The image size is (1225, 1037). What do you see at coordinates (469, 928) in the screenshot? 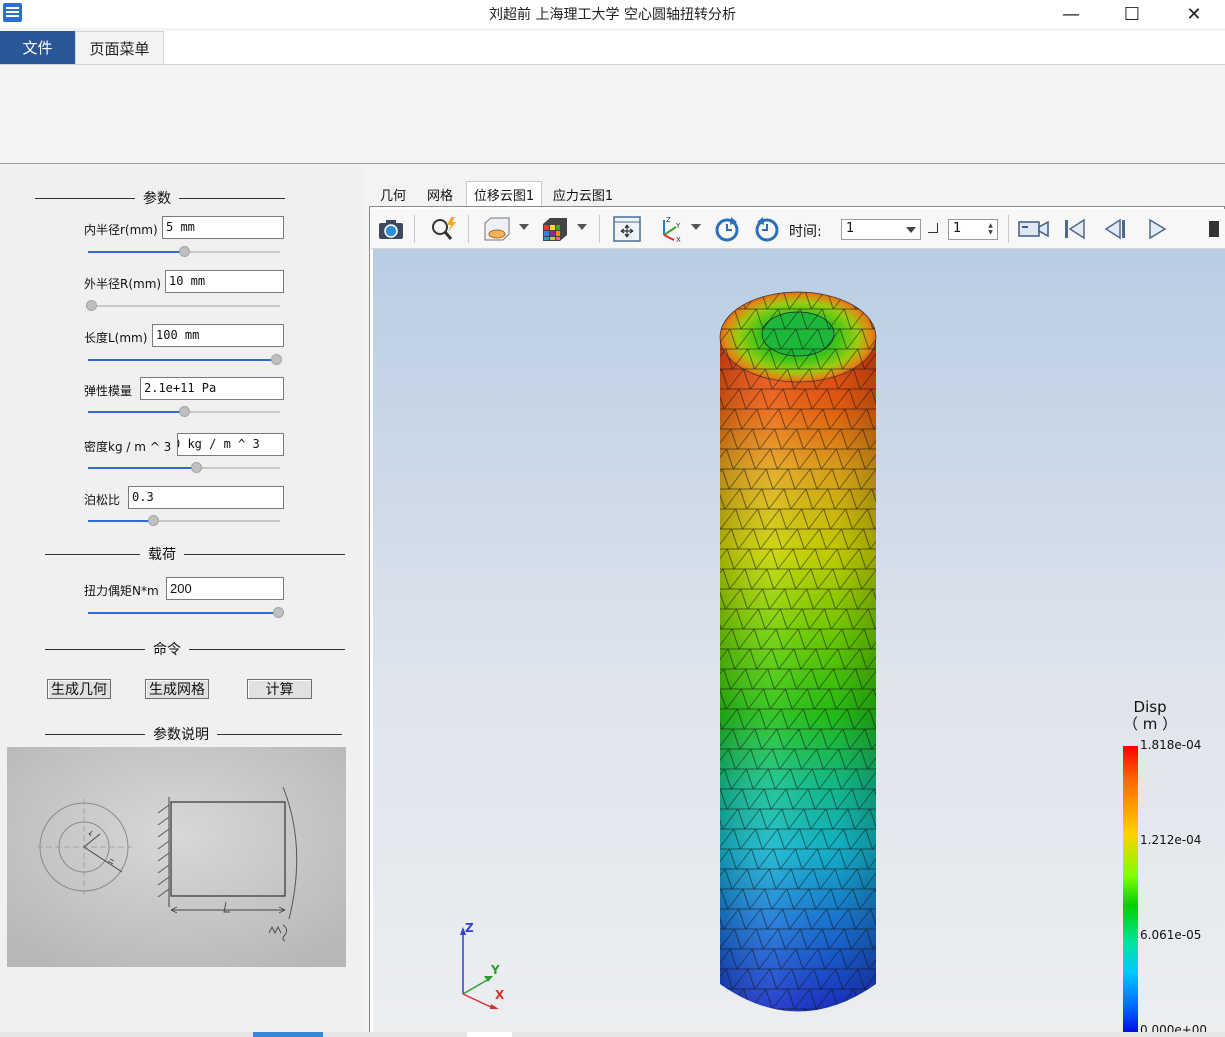
I see `axis-z-label: Z` at bounding box center [469, 928].